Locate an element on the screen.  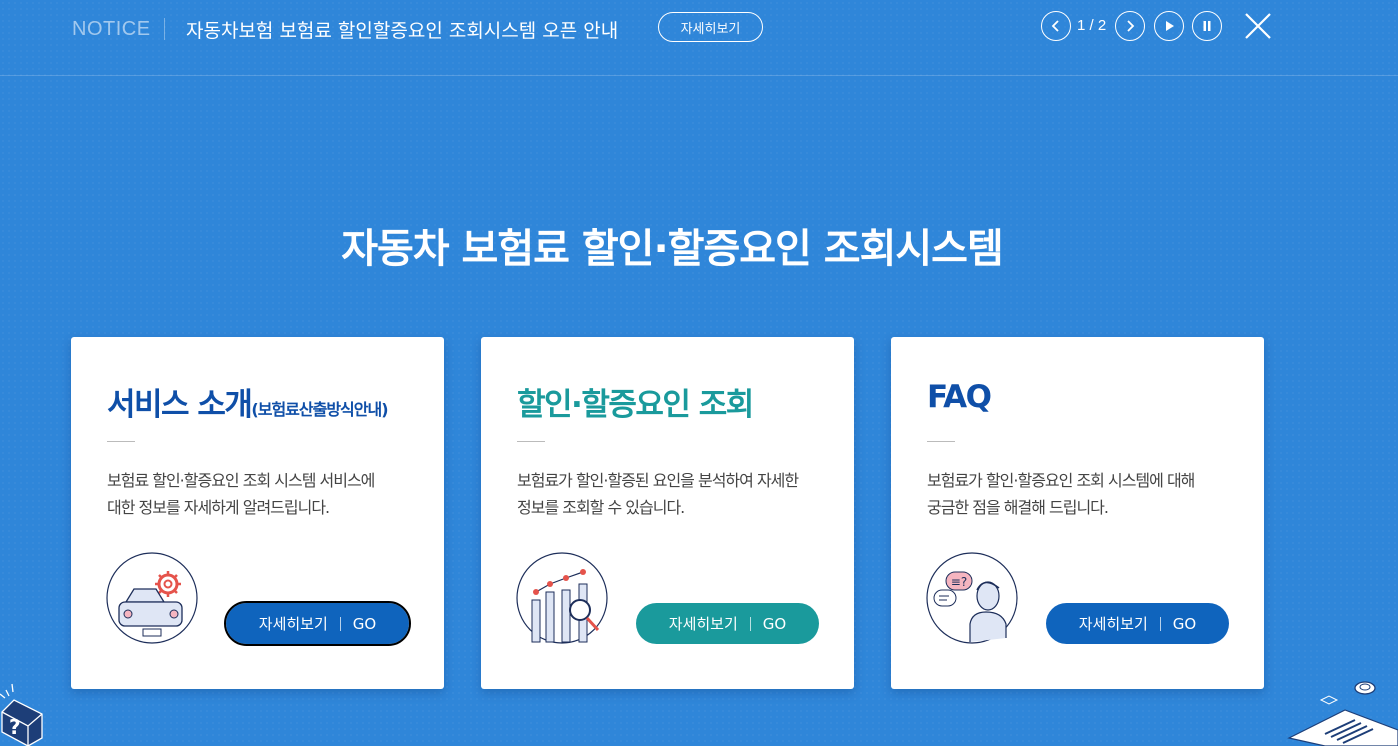
card-title: 서비스 소개(보험료산출방식안내) is located at coordinates (248, 401).